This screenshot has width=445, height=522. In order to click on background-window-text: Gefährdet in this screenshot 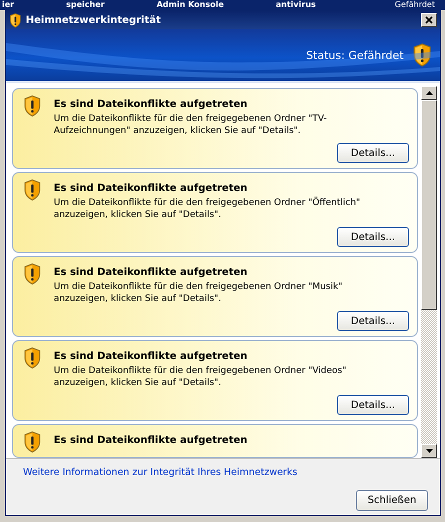, I will do `click(414, 5)`.